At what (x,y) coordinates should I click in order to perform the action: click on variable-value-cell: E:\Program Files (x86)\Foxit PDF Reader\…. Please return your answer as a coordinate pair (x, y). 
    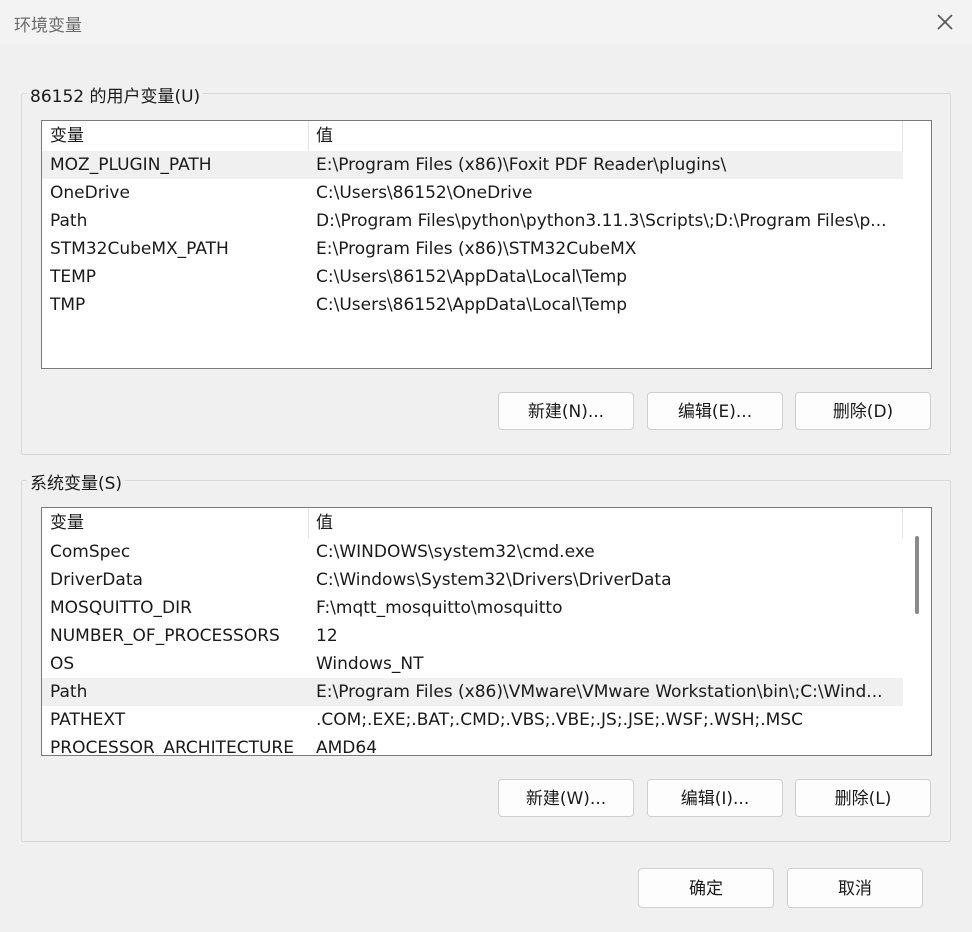
    Looking at the image, I should click on (521, 165).